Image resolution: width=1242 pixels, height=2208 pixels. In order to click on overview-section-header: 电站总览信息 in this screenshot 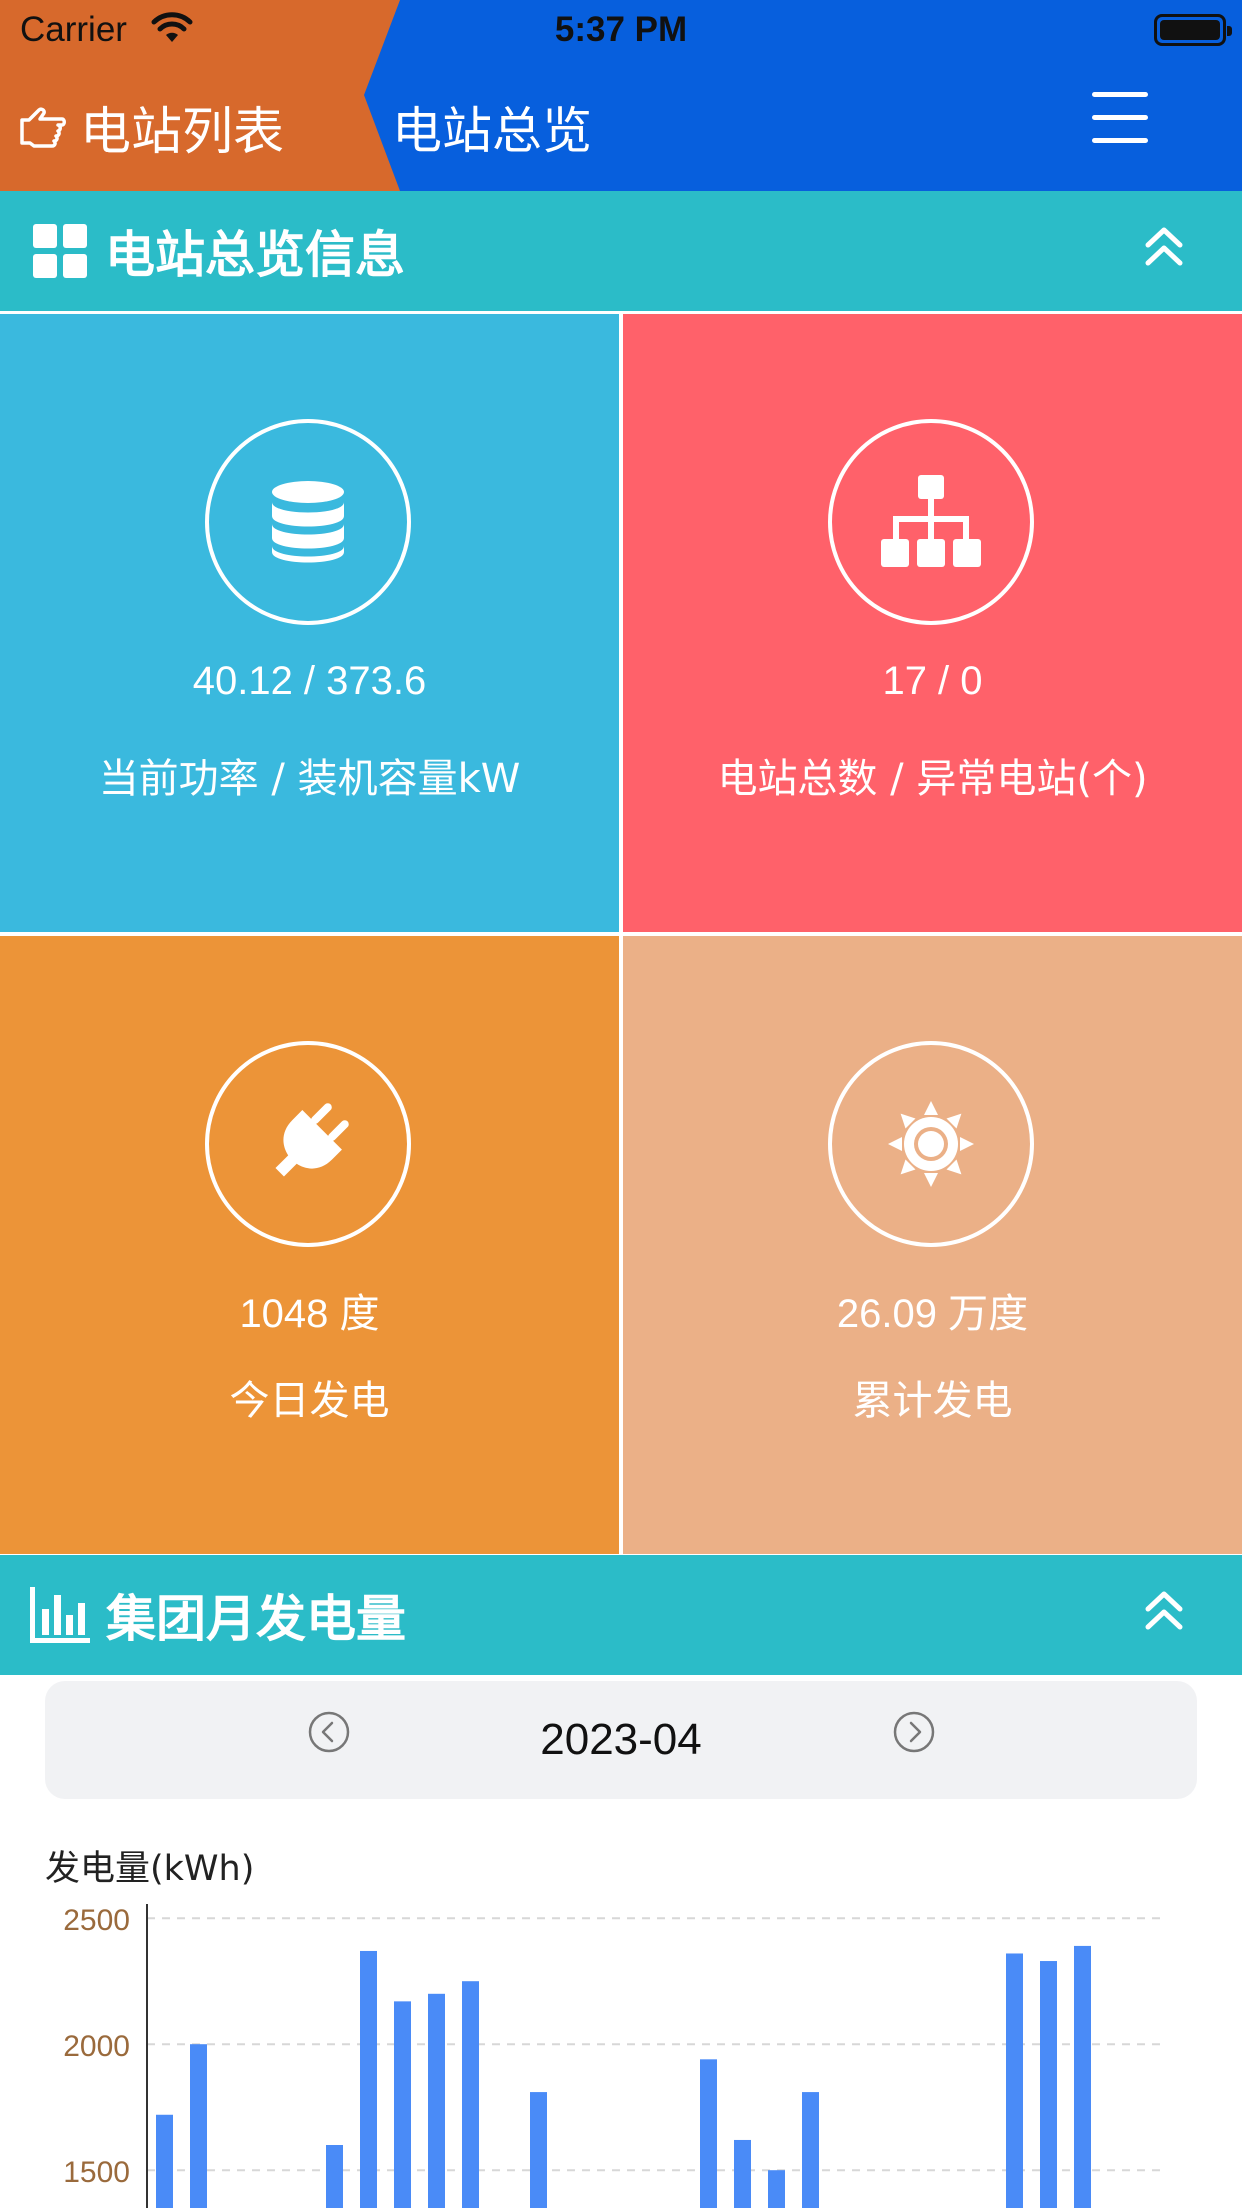, I will do `click(621, 251)`.